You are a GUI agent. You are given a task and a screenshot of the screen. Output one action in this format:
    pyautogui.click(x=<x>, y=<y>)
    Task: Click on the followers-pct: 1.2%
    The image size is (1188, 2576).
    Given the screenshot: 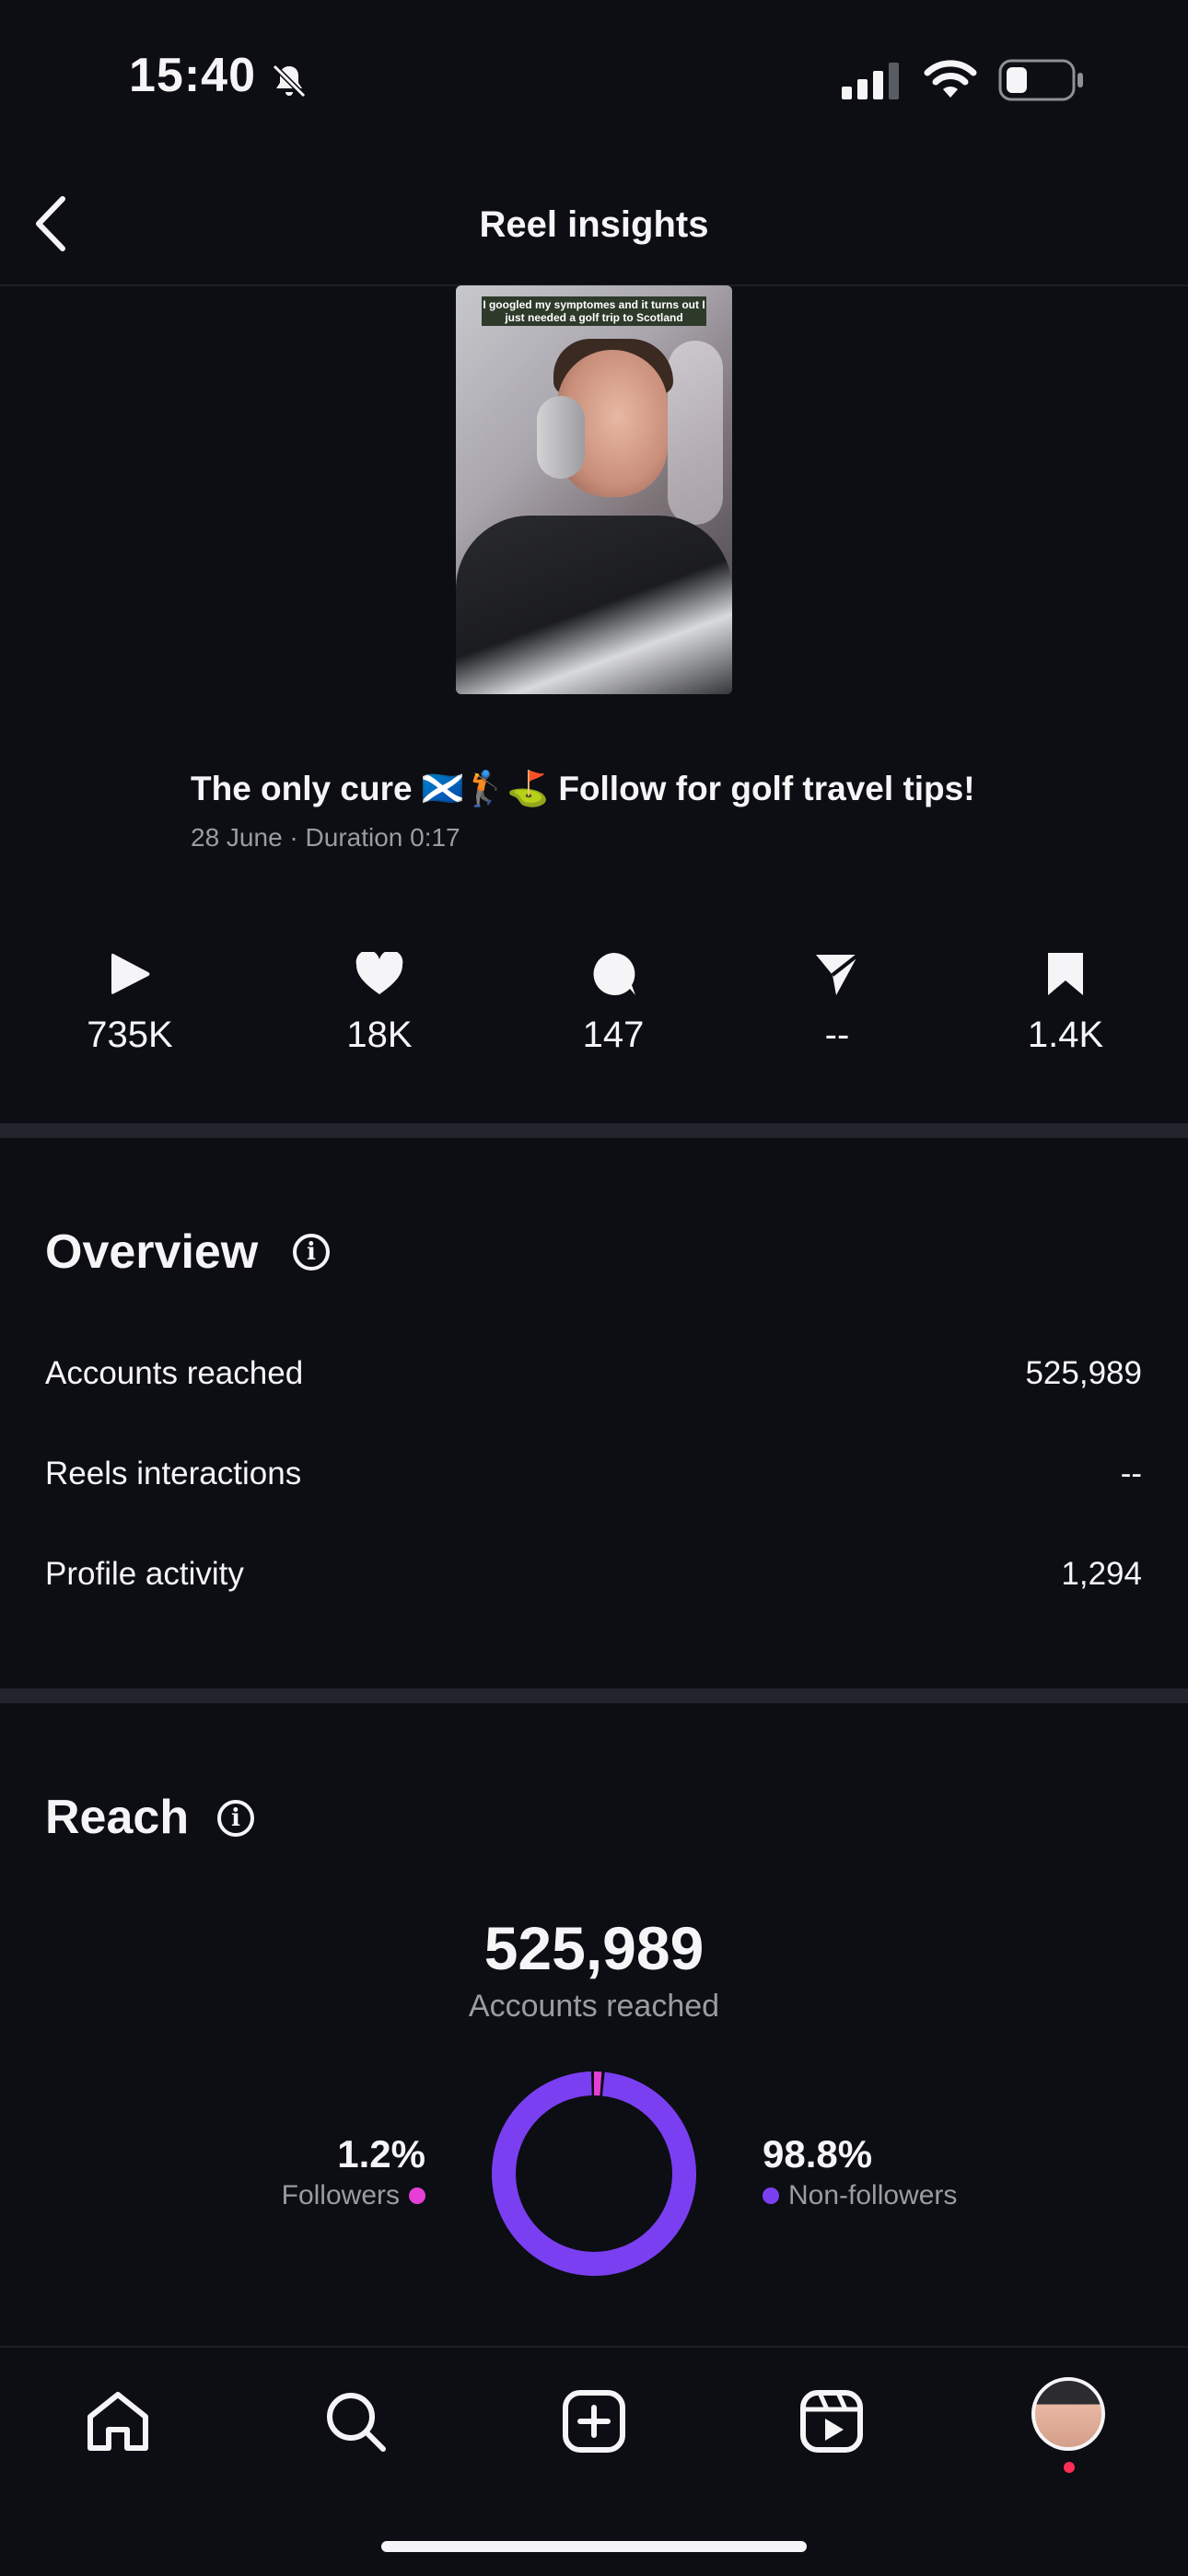 What is the action you would take?
    pyautogui.click(x=381, y=2154)
    